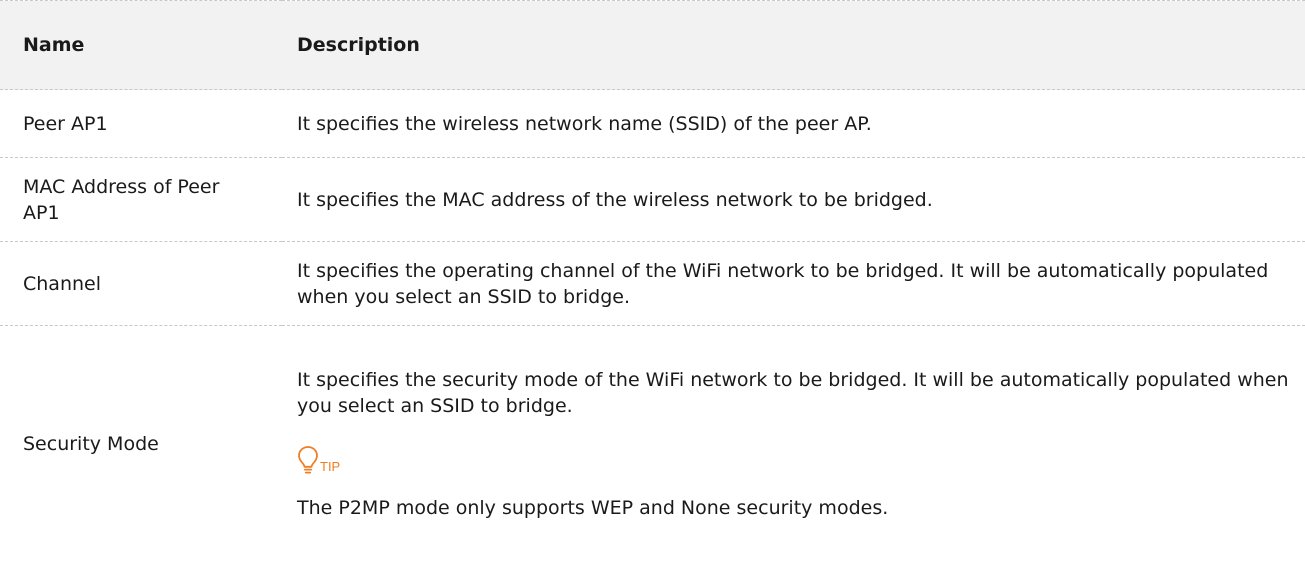 The width and height of the screenshot is (1305, 562). What do you see at coordinates (54, 45) in the screenshot?
I see `column-header-name: Name` at bounding box center [54, 45].